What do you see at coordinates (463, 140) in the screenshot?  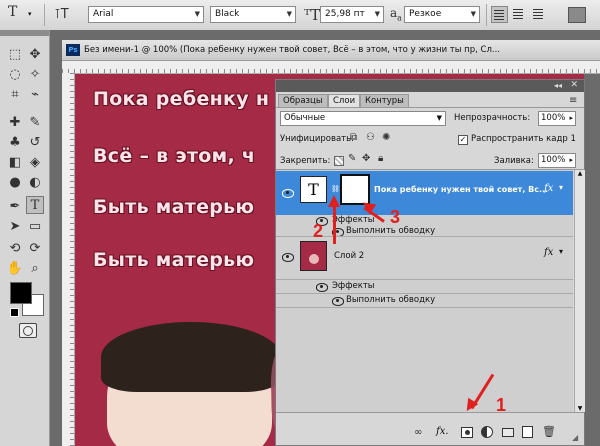 I see `propagate-checkbox: ✓` at bounding box center [463, 140].